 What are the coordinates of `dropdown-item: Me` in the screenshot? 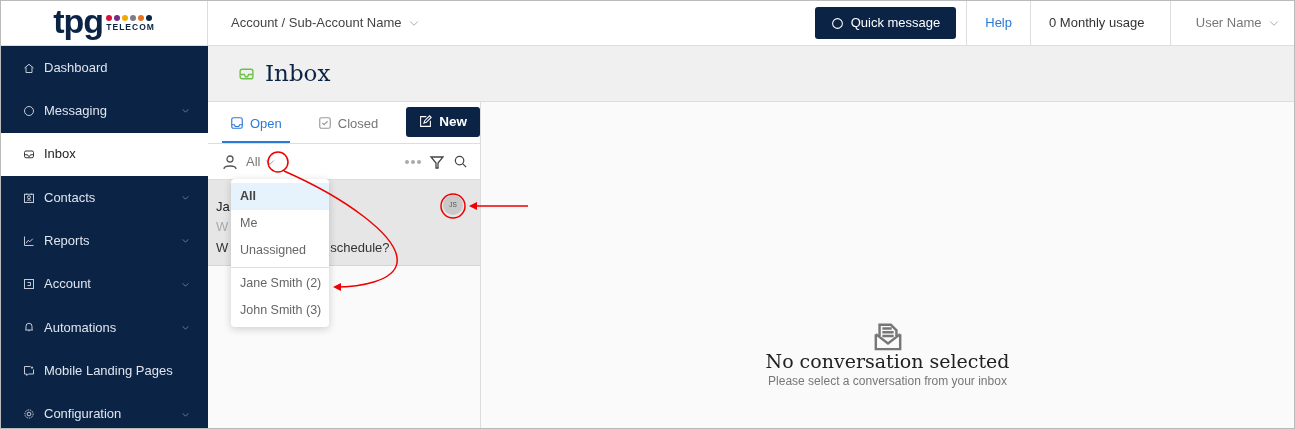 It's located at (280, 223).